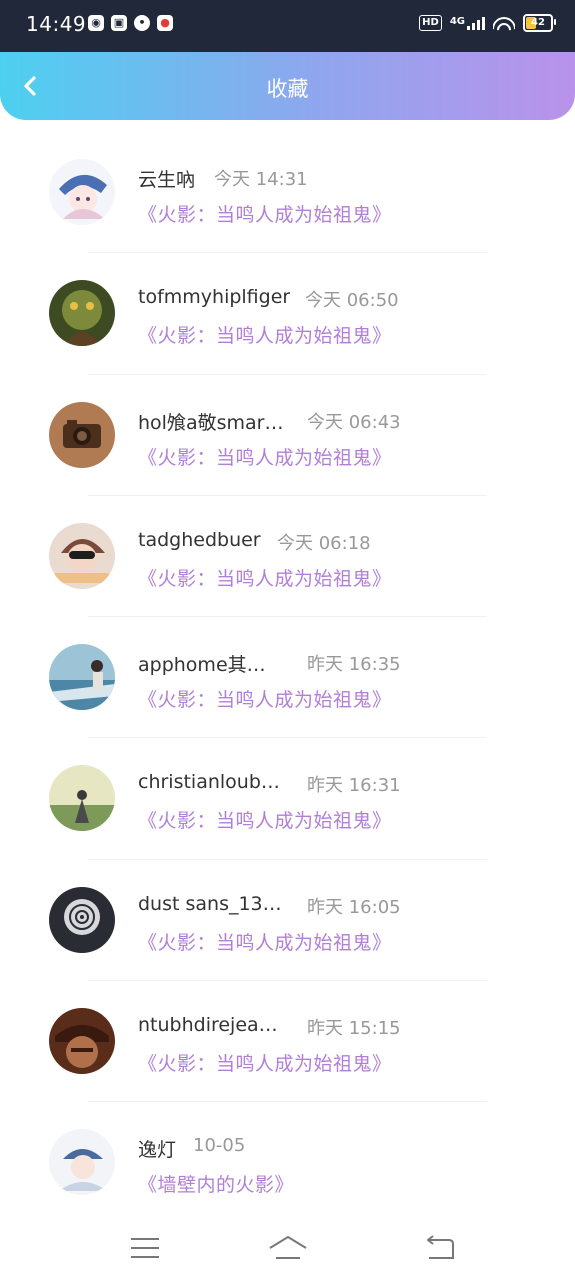 The height and width of the screenshot is (1280, 575). I want to click on favorite-time: 昨天 16:31, so click(354, 786).